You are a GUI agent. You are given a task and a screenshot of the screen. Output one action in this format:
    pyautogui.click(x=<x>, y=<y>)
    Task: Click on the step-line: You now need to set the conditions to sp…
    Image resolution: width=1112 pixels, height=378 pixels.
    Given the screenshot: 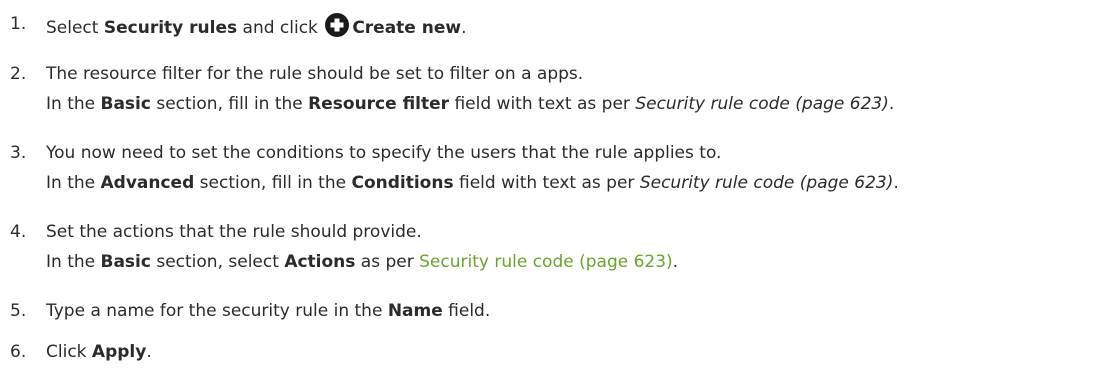 What is the action you would take?
    pyautogui.click(x=383, y=153)
    